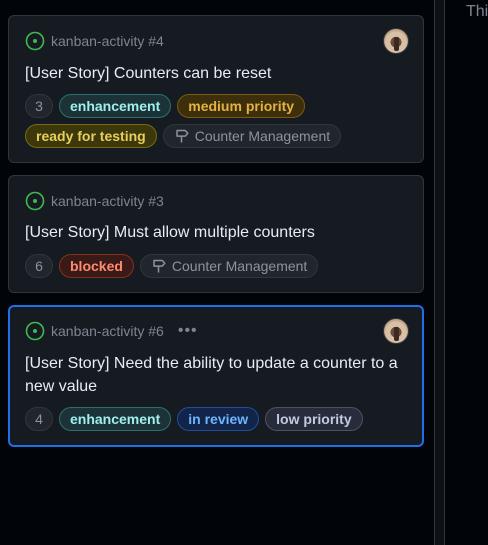 This screenshot has height=545, width=488. What do you see at coordinates (107, 201) in the screenshot?
I see `issue-reference: kanban-activity #3` at bounding box center [107, 201].